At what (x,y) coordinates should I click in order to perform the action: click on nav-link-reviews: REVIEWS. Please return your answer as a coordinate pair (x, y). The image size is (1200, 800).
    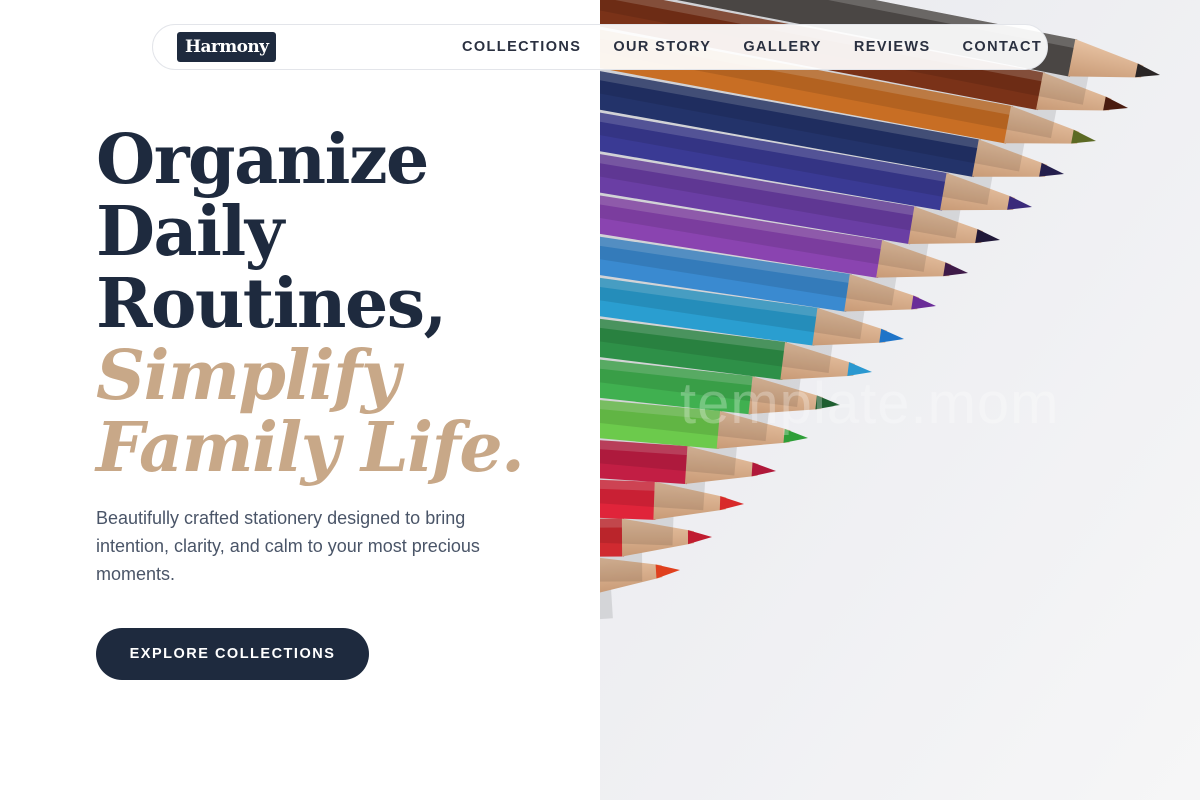
    Looking at the image, I should click on (892, 47).